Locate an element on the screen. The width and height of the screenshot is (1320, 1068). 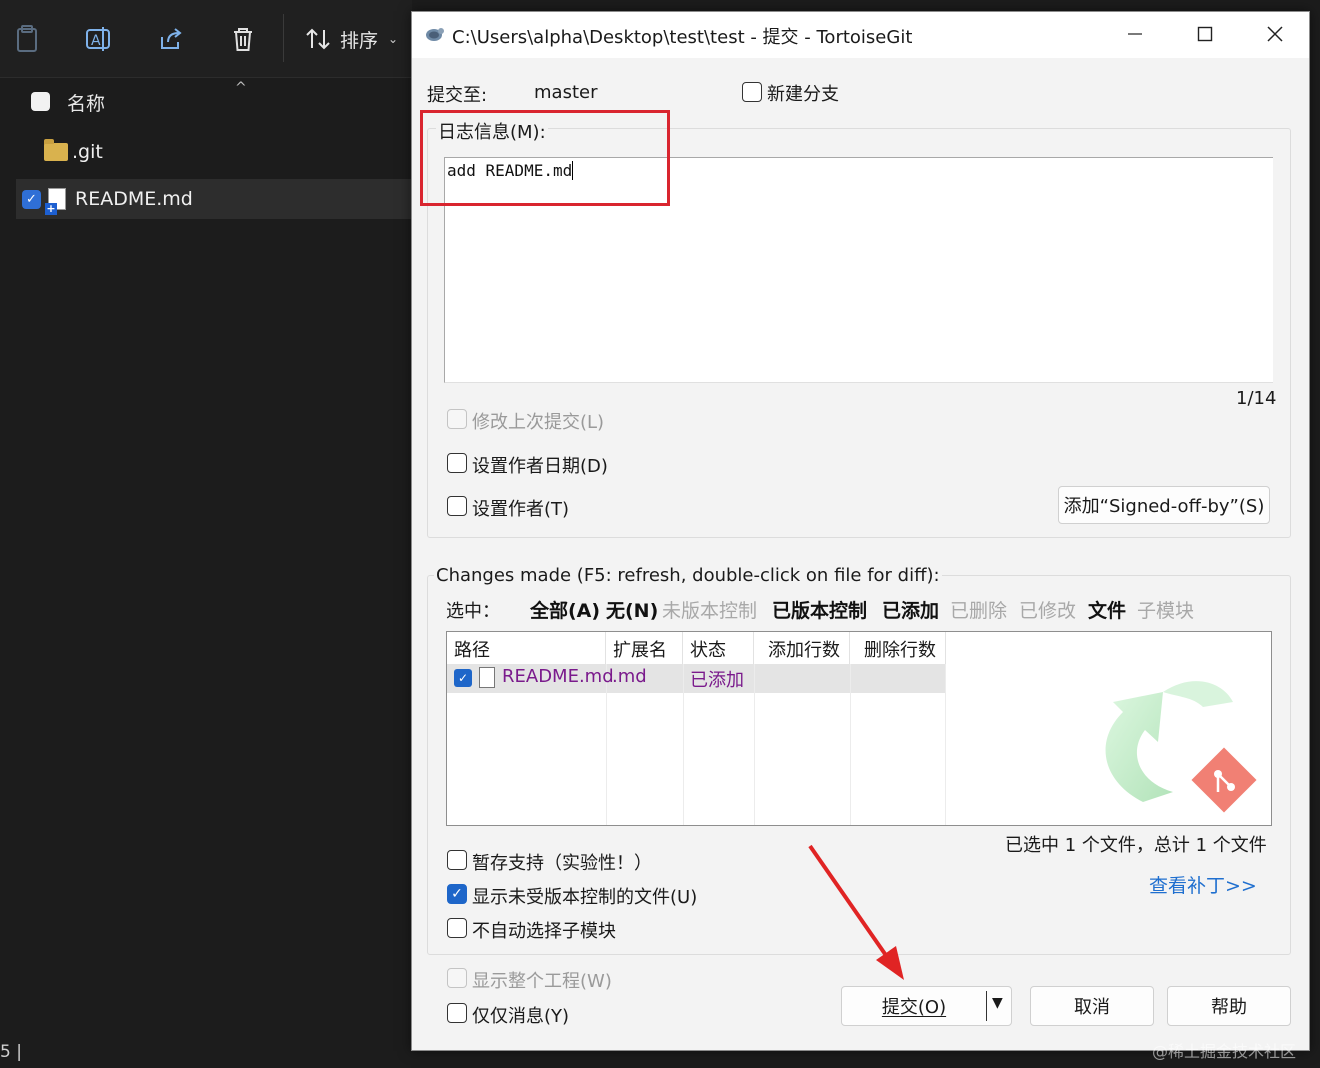
column-status: 状态 is located at coordinates (718, 648).